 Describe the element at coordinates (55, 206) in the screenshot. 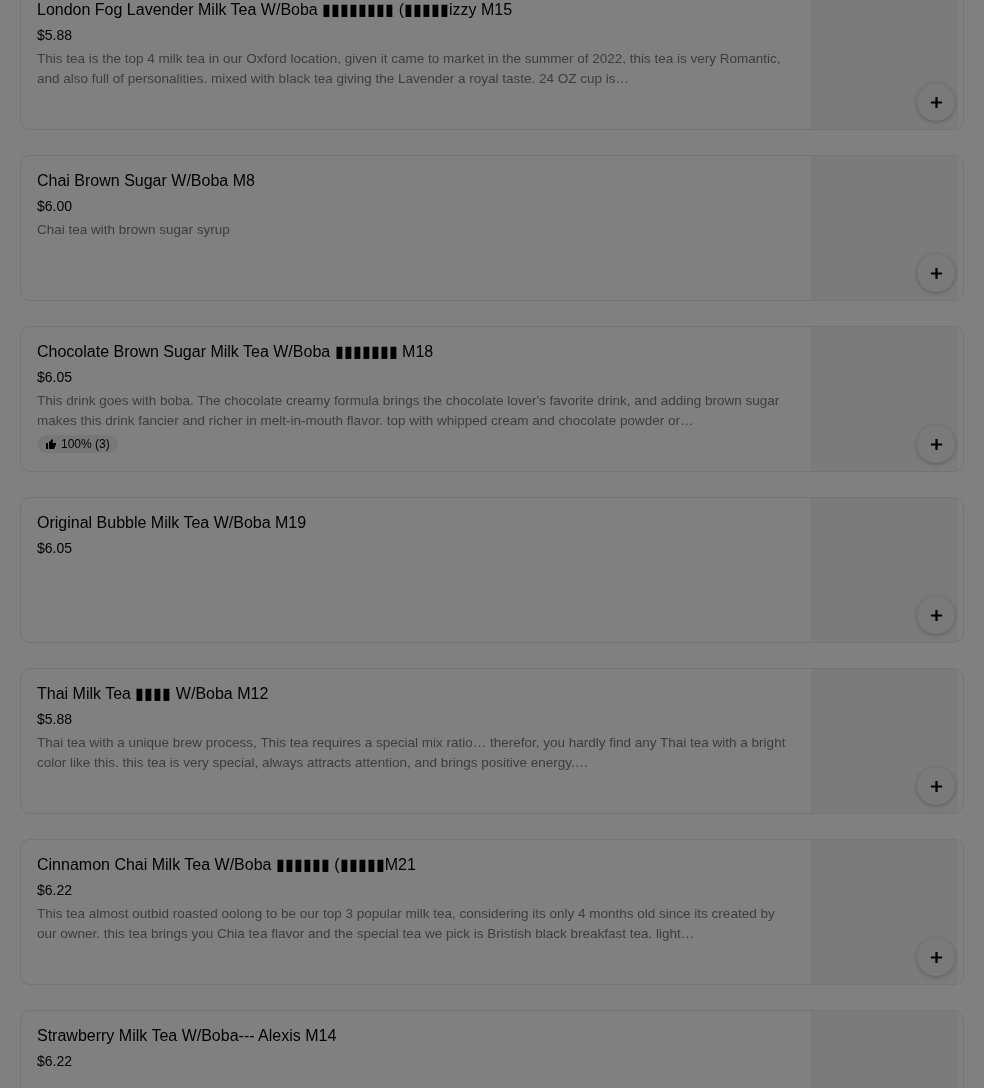

I see `item-price: $6.00` at that location.